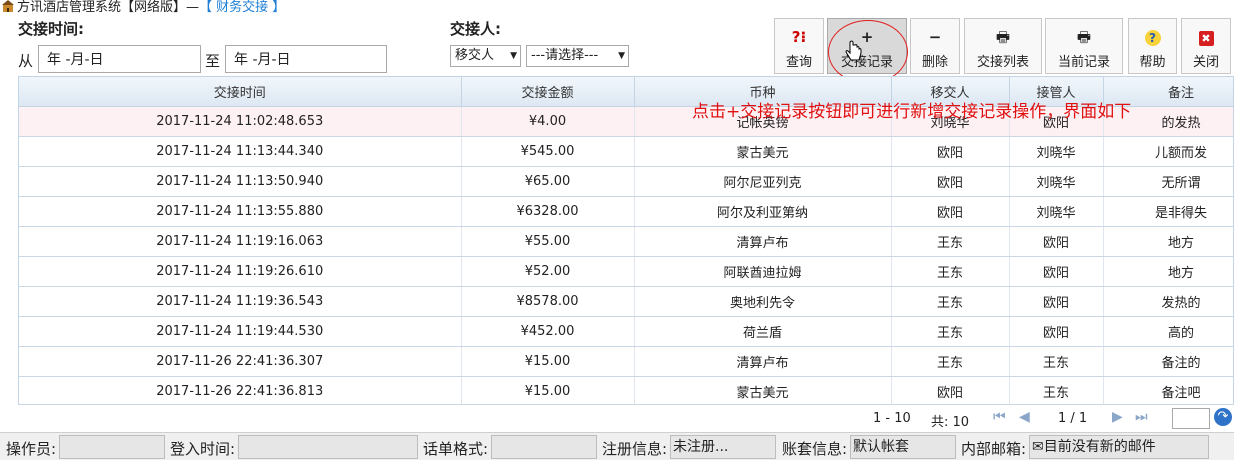 This screenshot has height=460, width=1234. Describe the element at coordinates (548, 92) in the screenshot. I see `column-header-amount: 交接金额` at that location.